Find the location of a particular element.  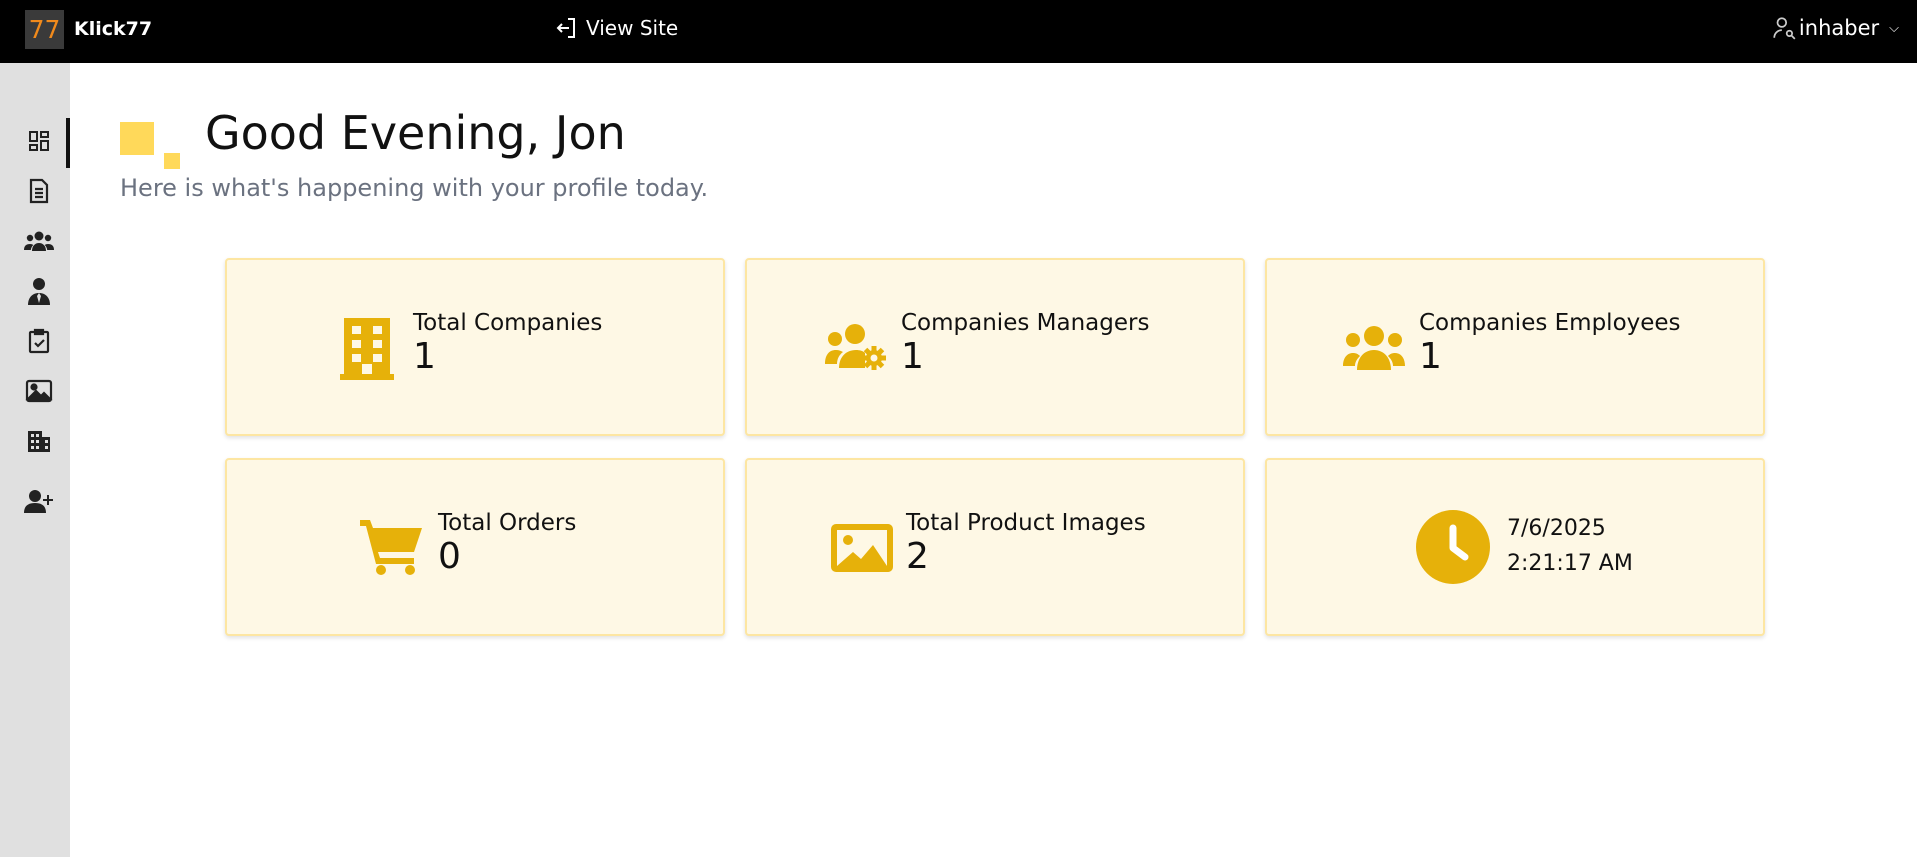

stat-card-companies-employees: Companies Employees 1 is located at coordinates (1515, 347).